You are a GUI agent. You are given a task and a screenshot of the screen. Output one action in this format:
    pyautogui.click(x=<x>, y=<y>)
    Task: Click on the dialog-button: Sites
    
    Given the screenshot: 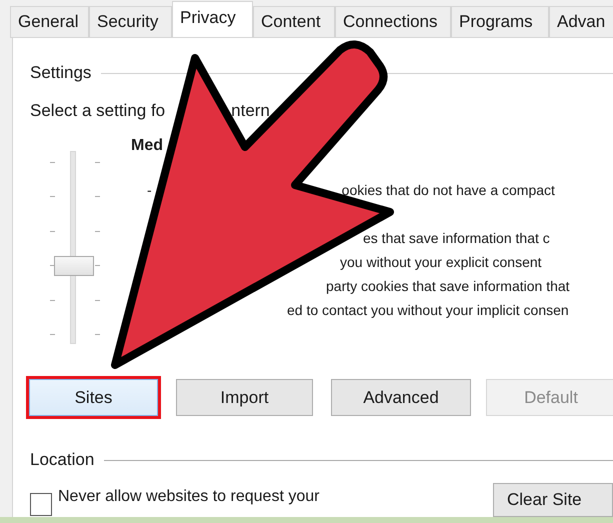 What is the action you would take?
    pyautogui.click(x=93, y=397)
    